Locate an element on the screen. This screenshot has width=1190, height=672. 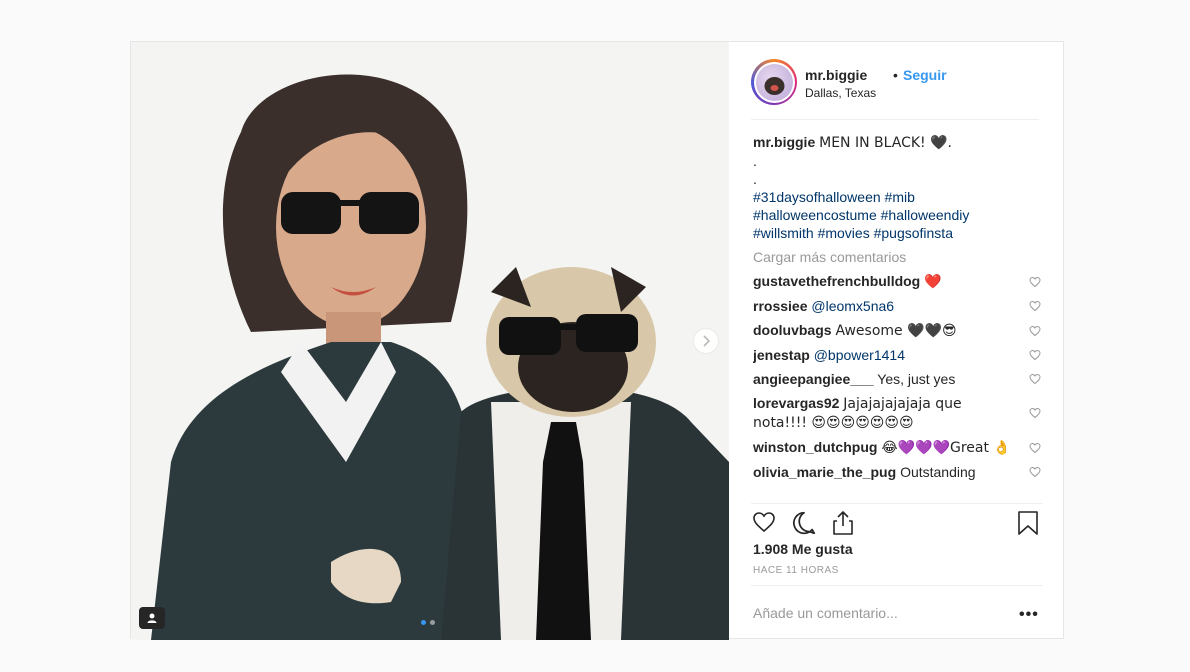
comment-text: Awesome 🖤🖤😎 is located at coordinates (896, 331).